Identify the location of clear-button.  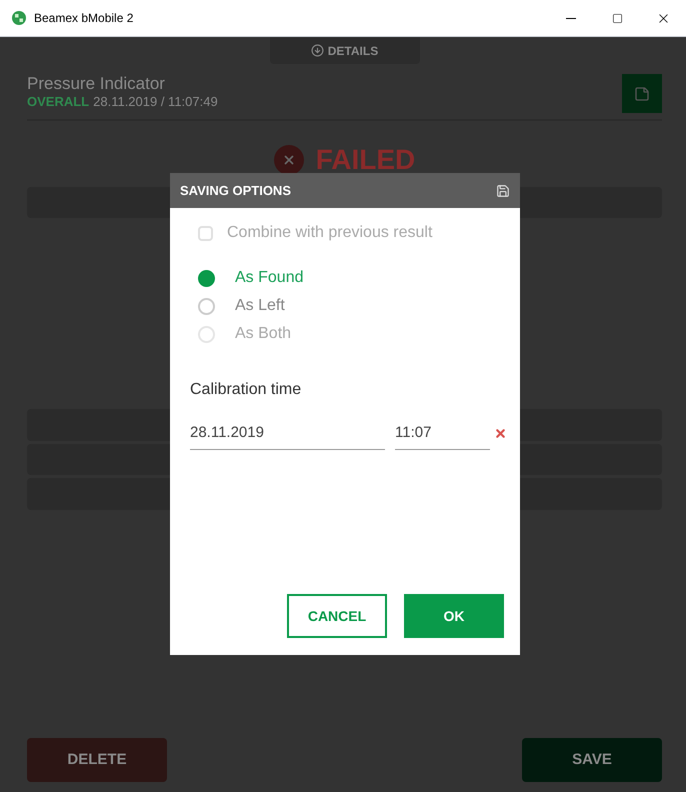
(500, 433).